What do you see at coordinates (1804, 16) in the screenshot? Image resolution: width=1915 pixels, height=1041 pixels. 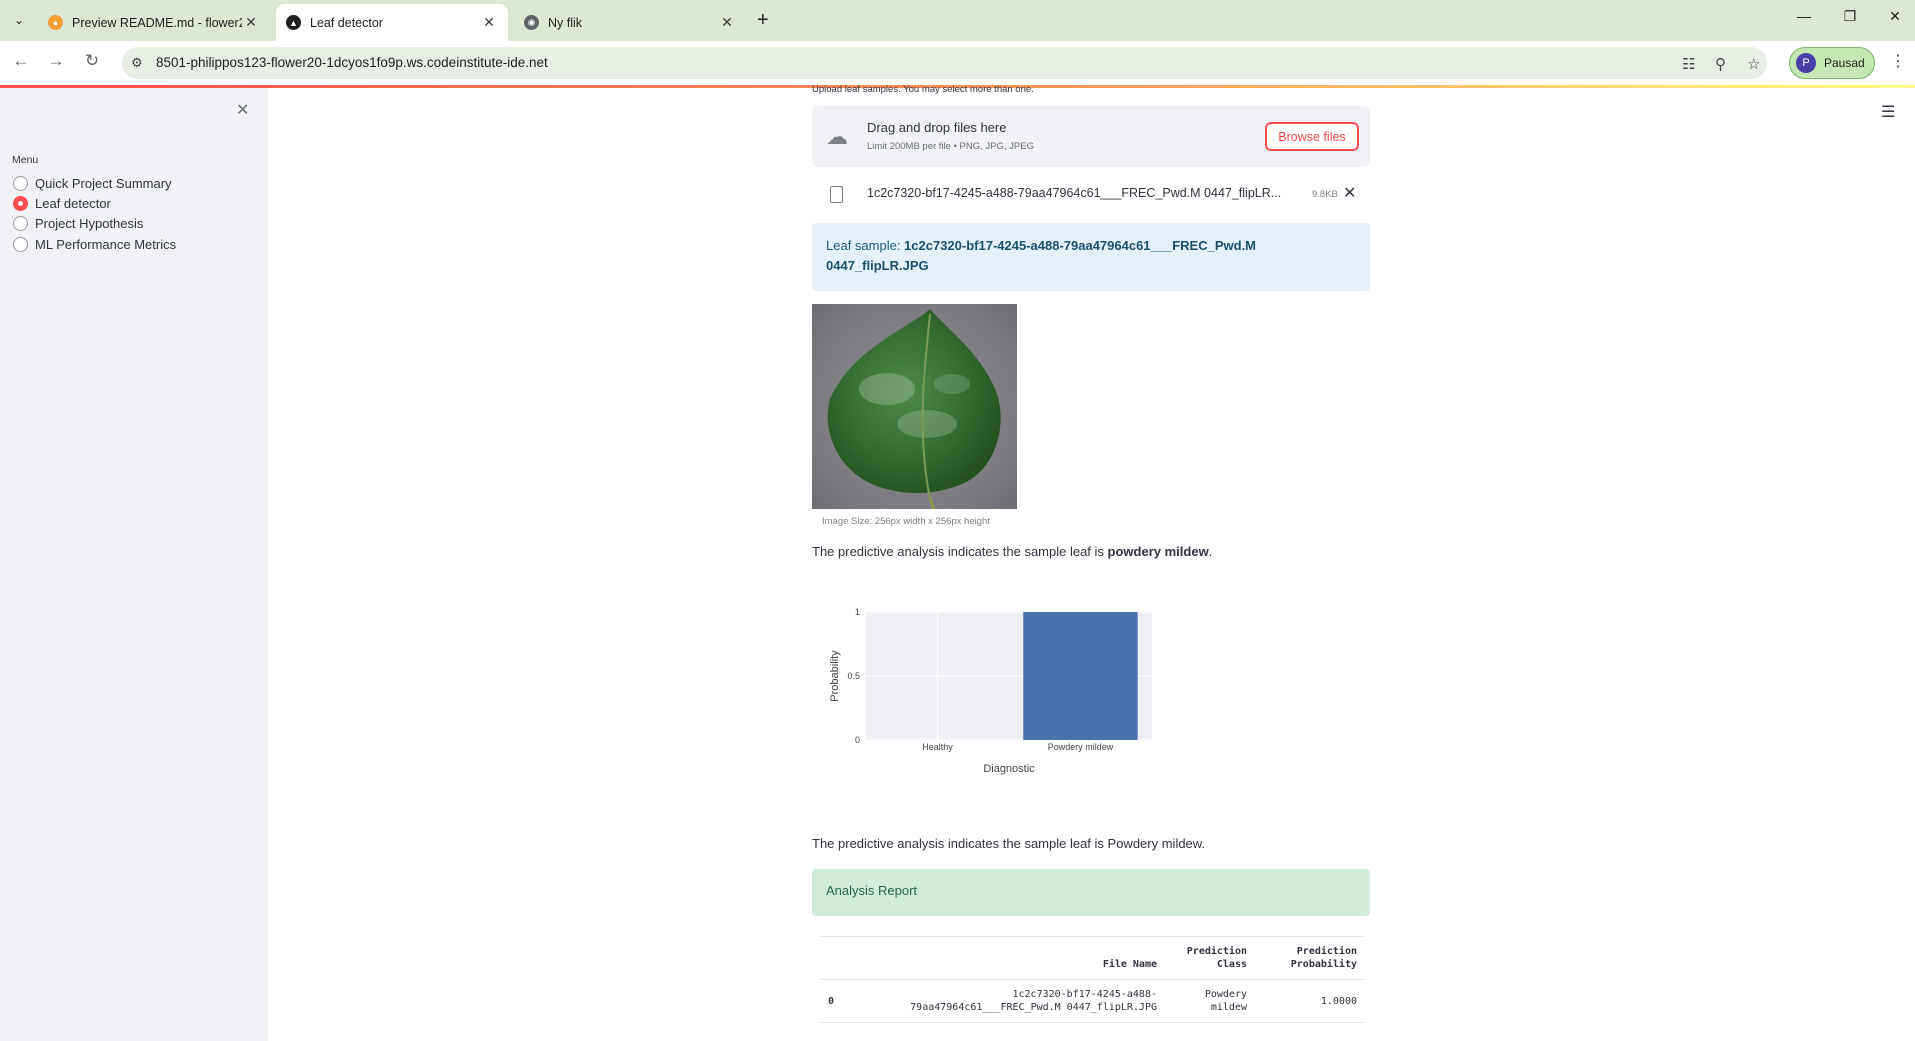 I see `minimize-icon: —` at bounding box center [1804, 16].